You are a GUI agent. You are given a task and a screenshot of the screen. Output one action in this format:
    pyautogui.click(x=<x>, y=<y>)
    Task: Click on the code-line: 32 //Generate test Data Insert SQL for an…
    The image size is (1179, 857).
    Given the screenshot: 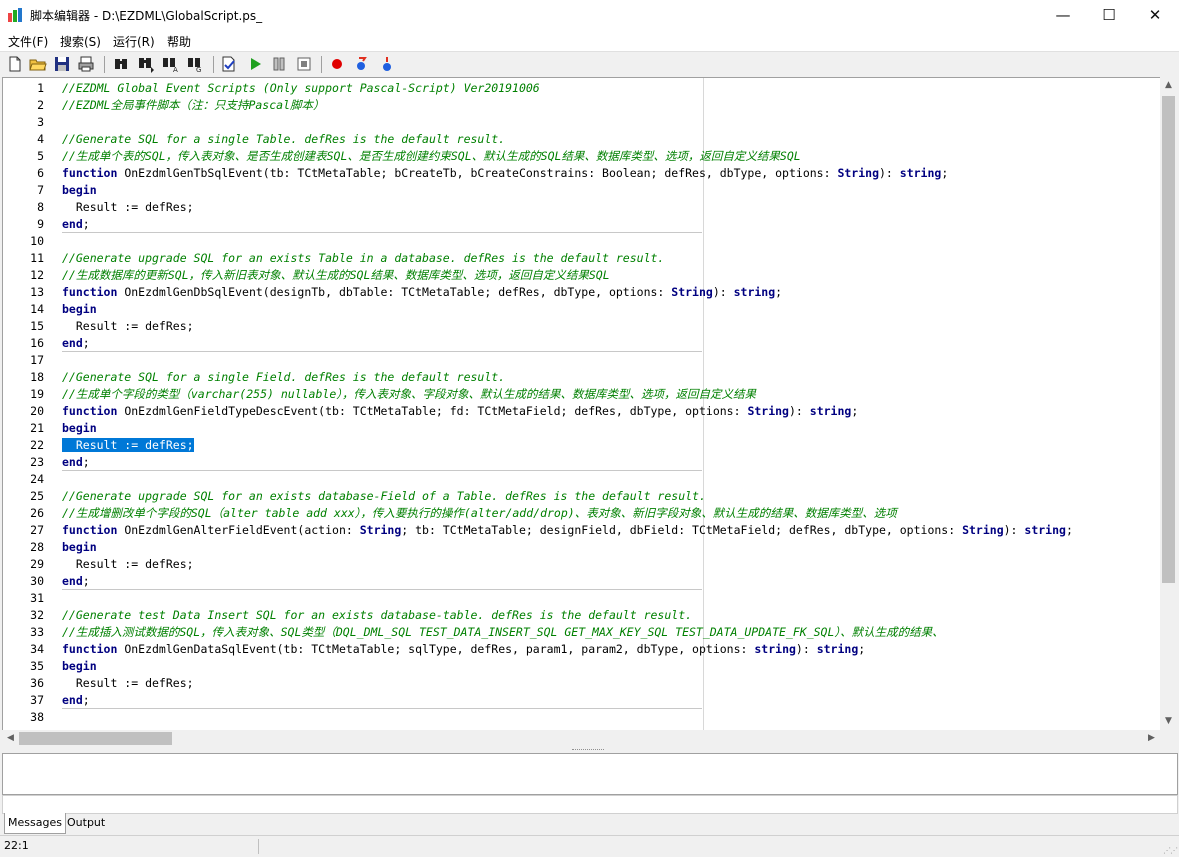 What is the action you would take?
    pyautogui.click(x=581, y=615)
    